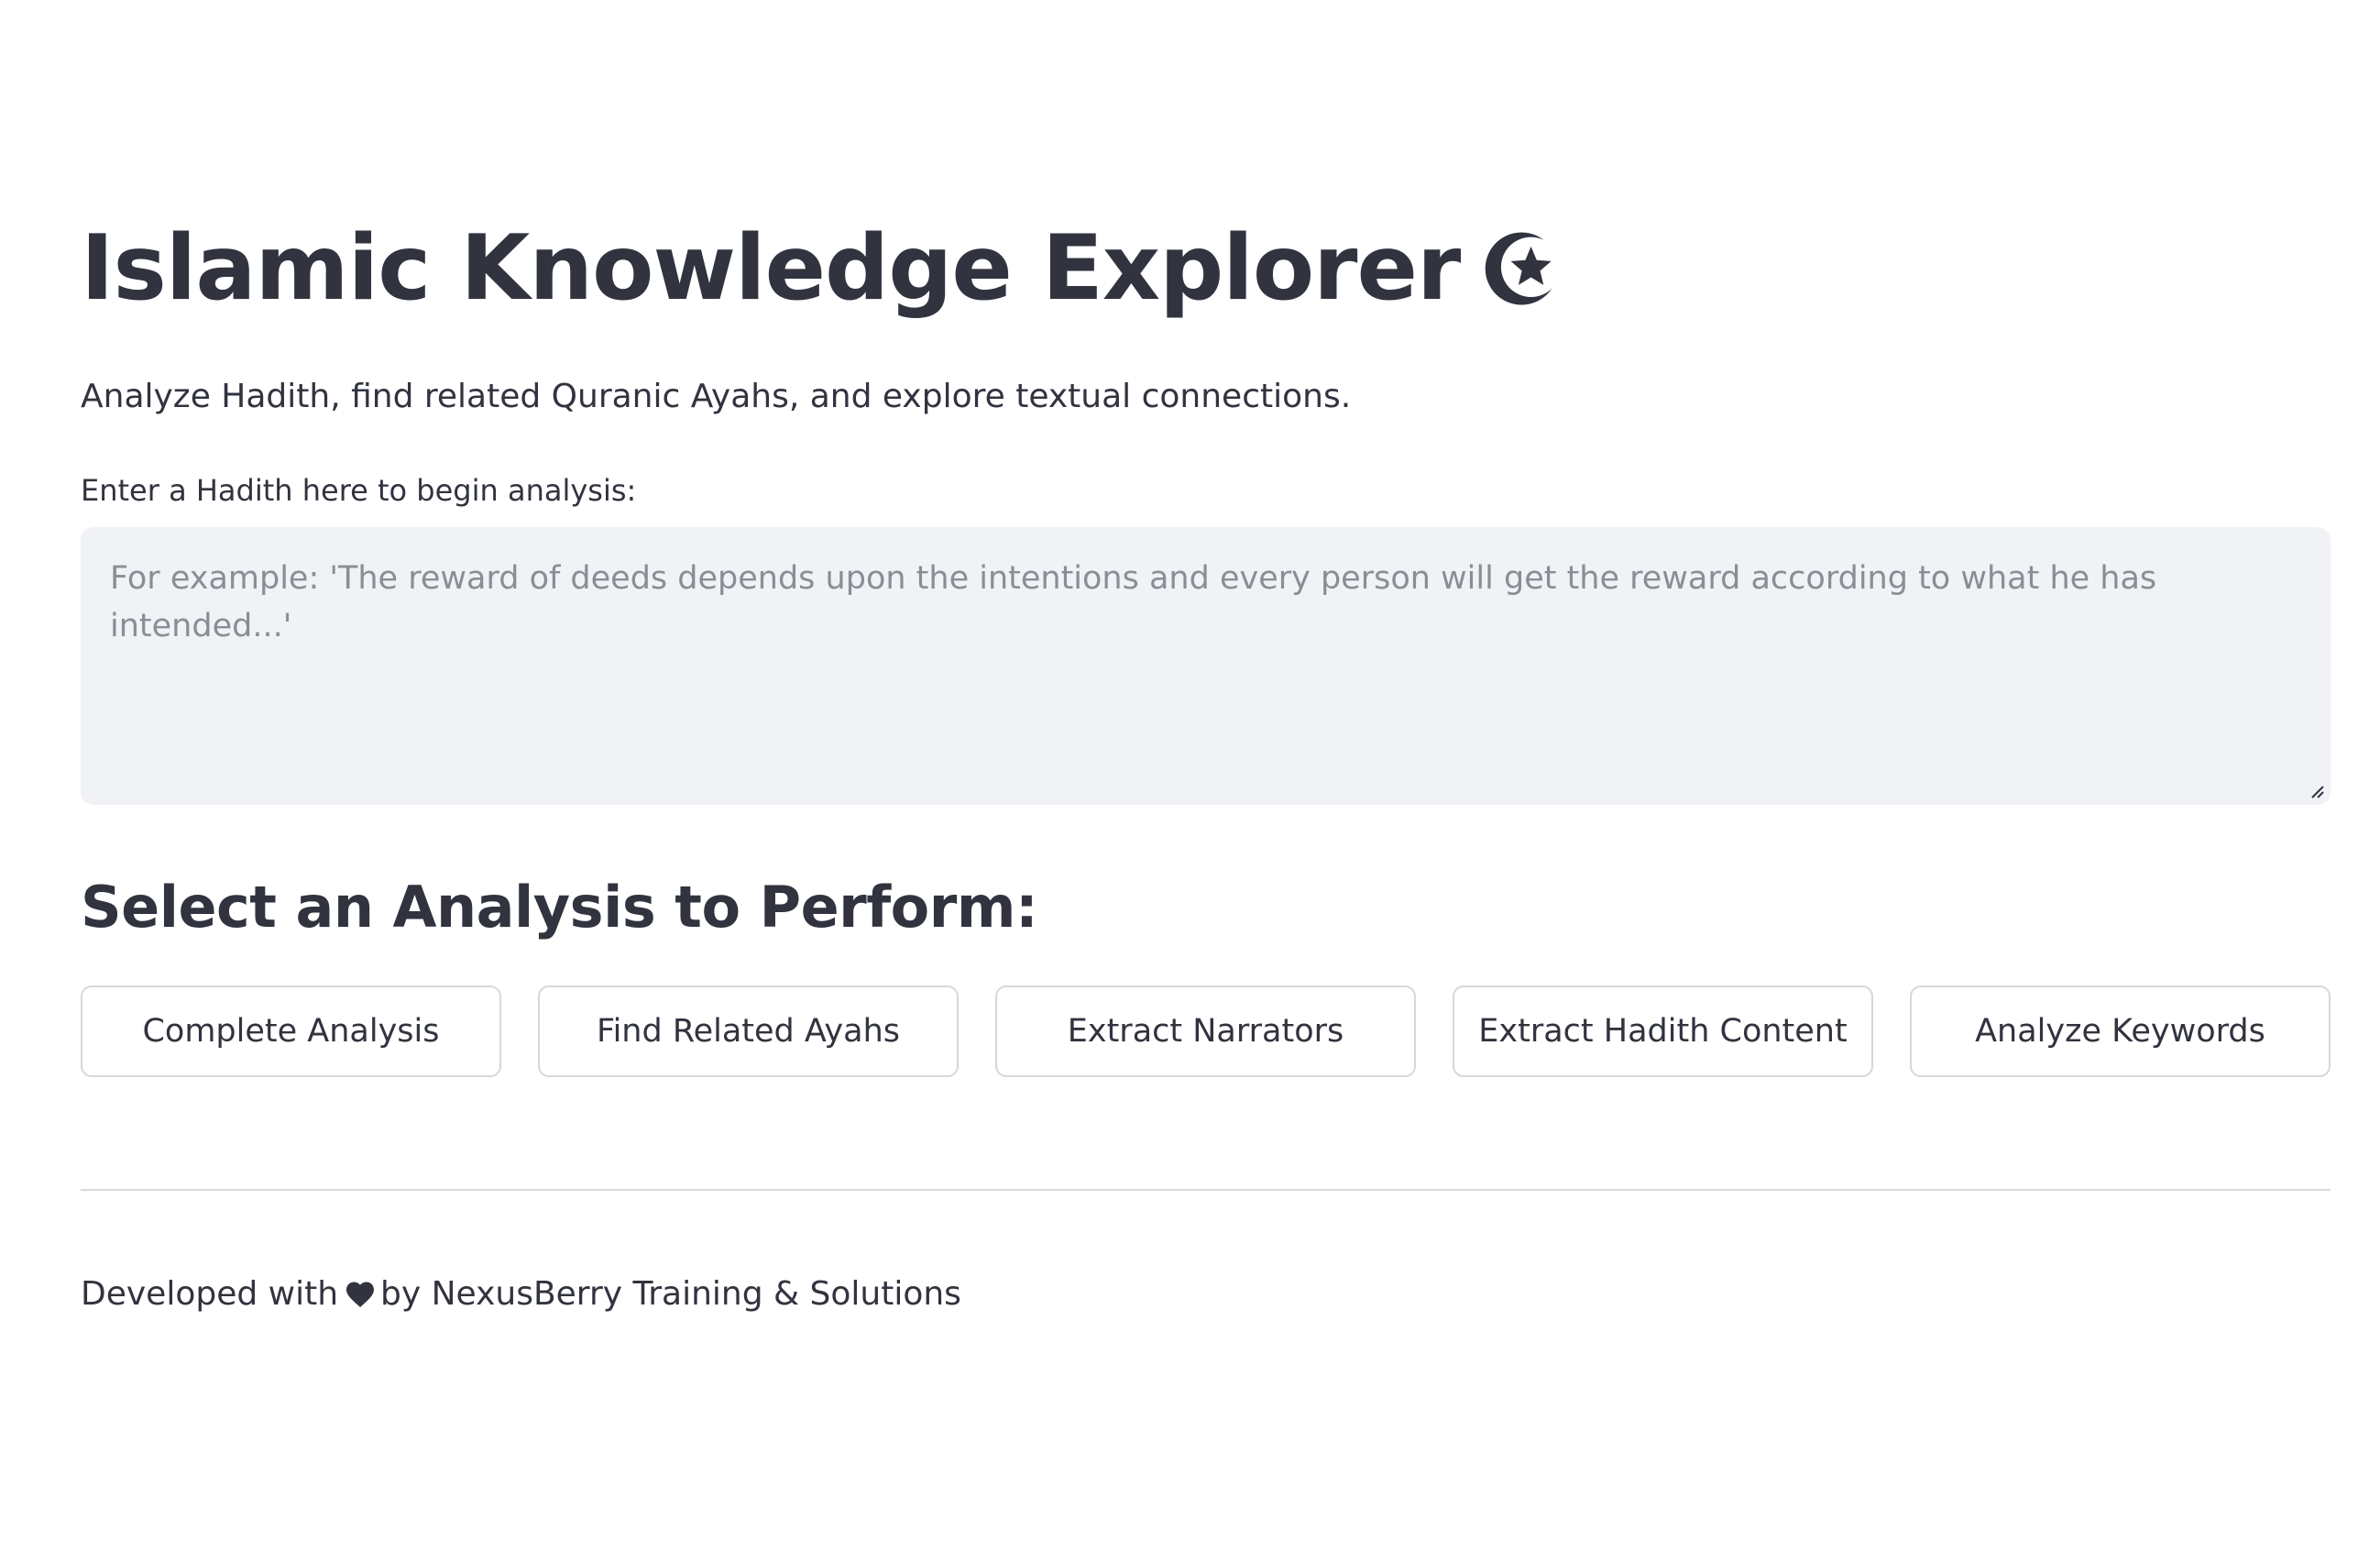 The width and height of the screenshot is (2380, 1563). Describe the element at coordinates (559, 908) in the screenshot. I see `analysis-heading: Select an Analysis to Perform:` at that location.